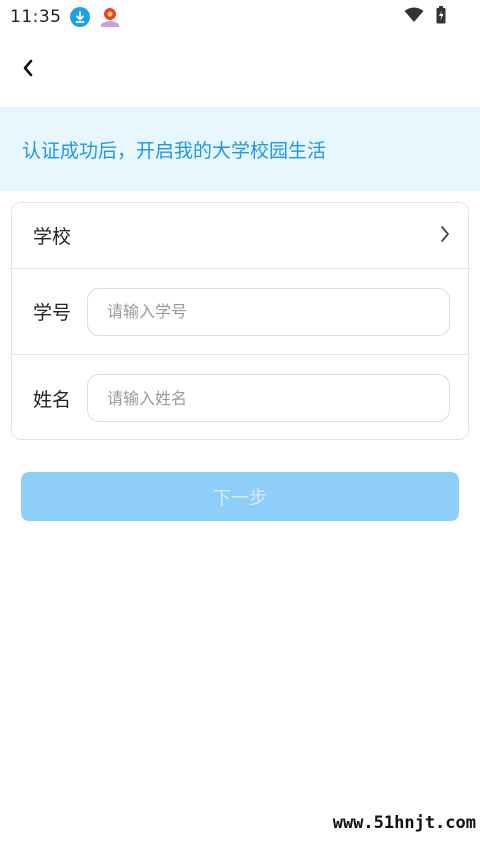 The image size is (480, 853). Describe the element at coordinates (174, 150) in the screenshot. I see `banner-text: 认证成功后，开启我的大学校园生活` at that location.